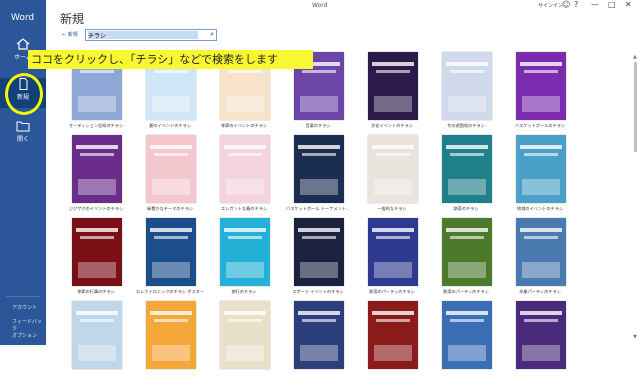  I want to click on template-card: スポーツ イベントのチラシ, so click(318, 260).